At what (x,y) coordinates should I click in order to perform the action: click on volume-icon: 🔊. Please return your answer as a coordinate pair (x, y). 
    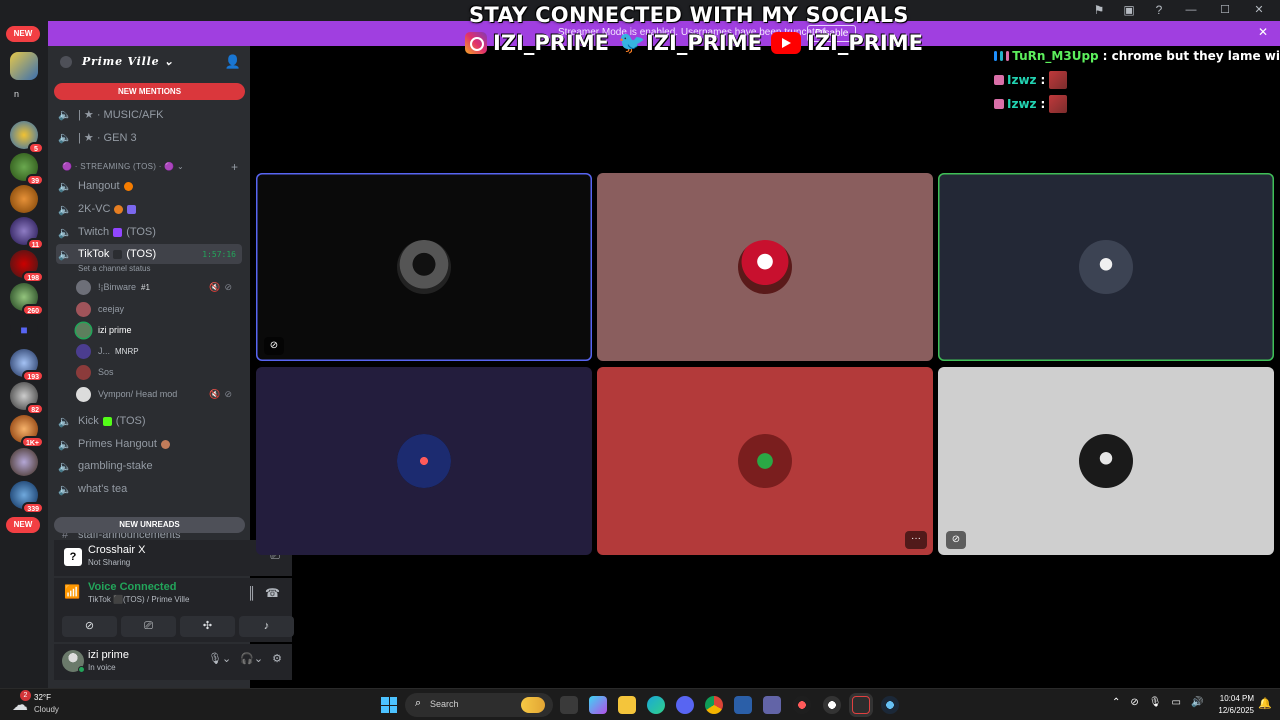
    Looking at the image, I should click on (1197, 702).